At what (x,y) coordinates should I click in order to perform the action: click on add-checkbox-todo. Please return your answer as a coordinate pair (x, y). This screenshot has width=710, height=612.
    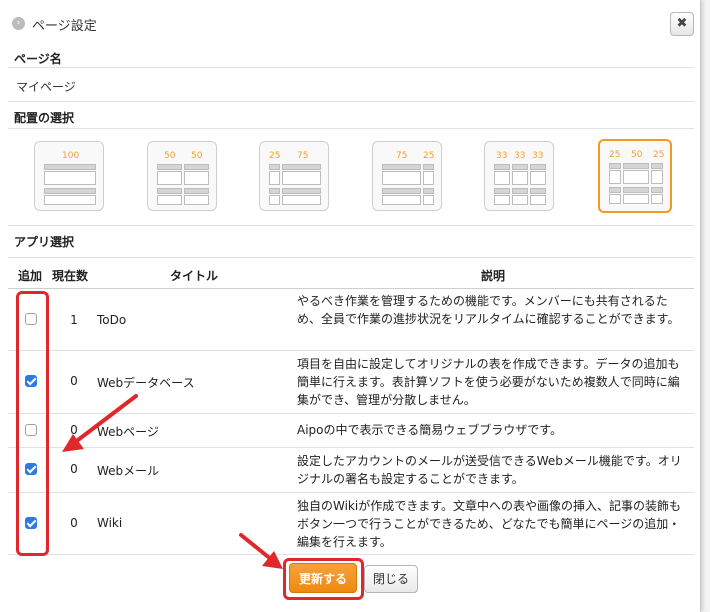
    Looking at the image, I should click on (31, 319).